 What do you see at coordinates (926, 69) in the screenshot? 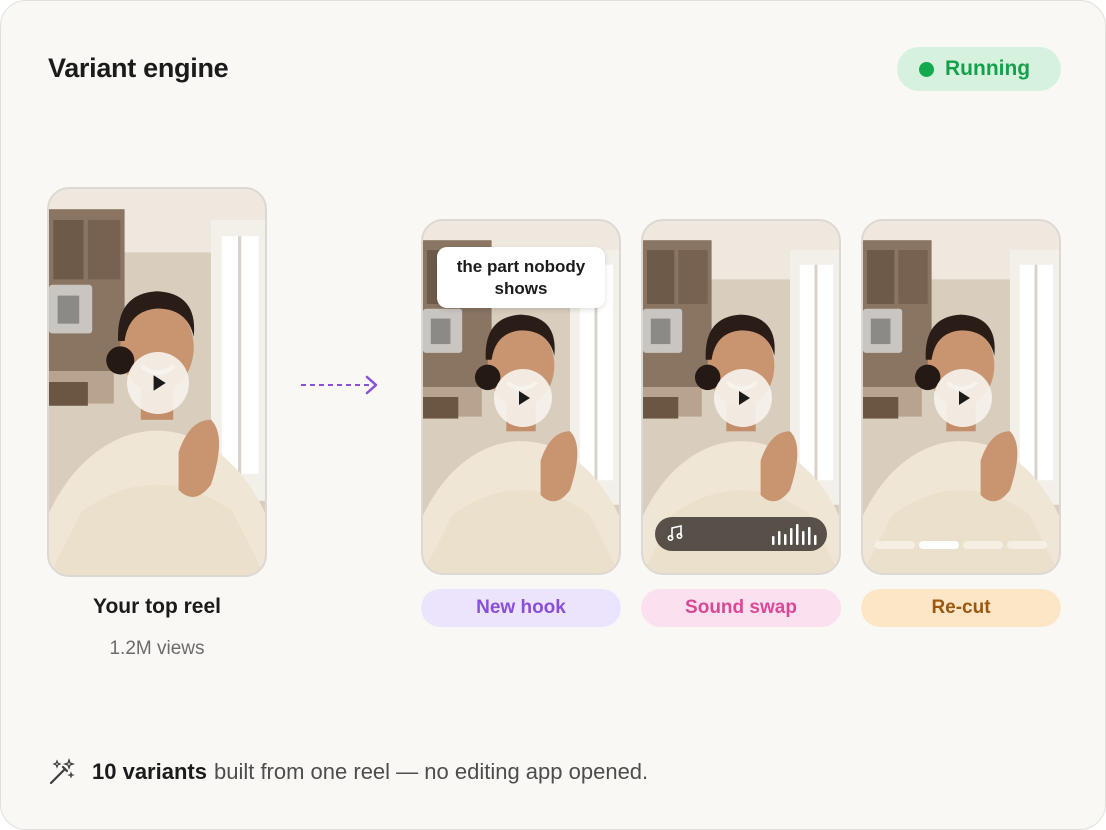
I see `status-dot-icon` at bounding box center [926, 69].